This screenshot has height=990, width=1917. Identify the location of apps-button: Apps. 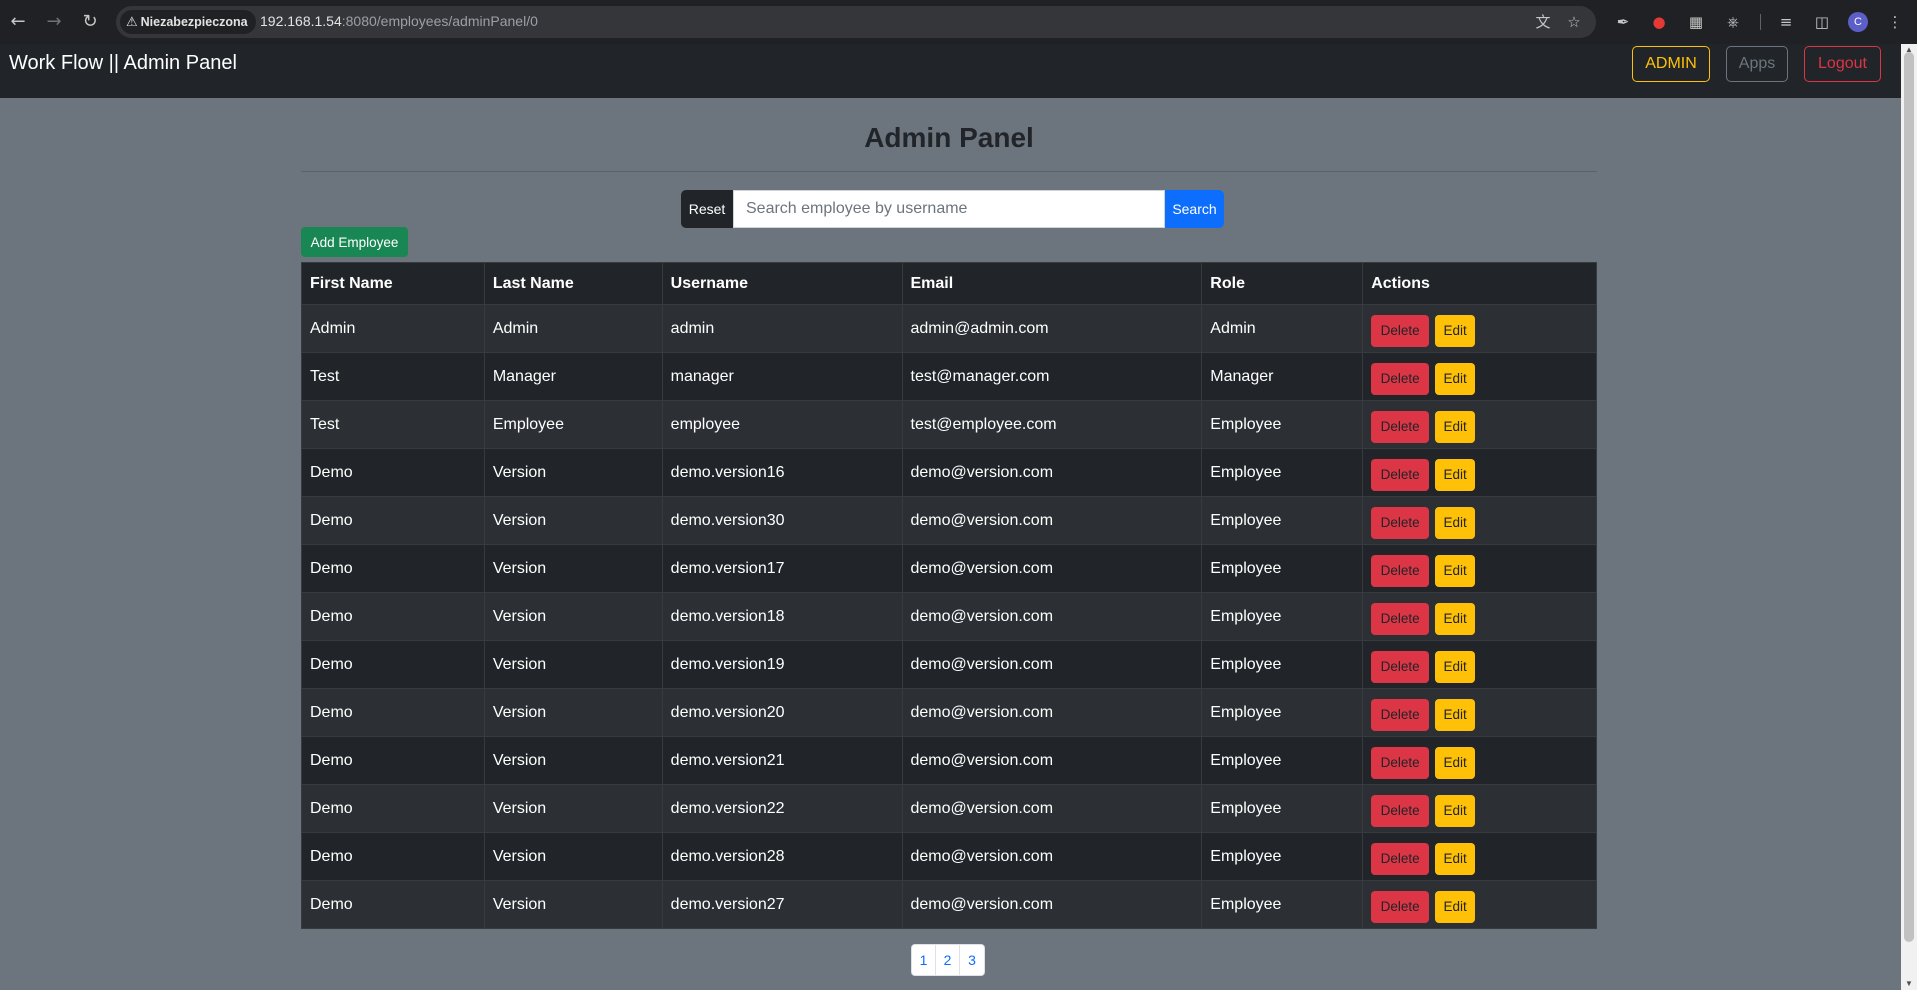
(1757, 64).